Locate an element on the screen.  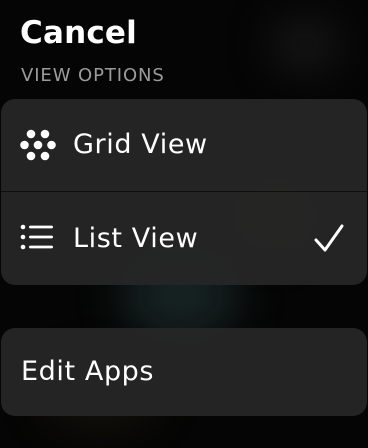
section-header-view-options: VIEW OPTIONS is located at coordinates (93, 75).